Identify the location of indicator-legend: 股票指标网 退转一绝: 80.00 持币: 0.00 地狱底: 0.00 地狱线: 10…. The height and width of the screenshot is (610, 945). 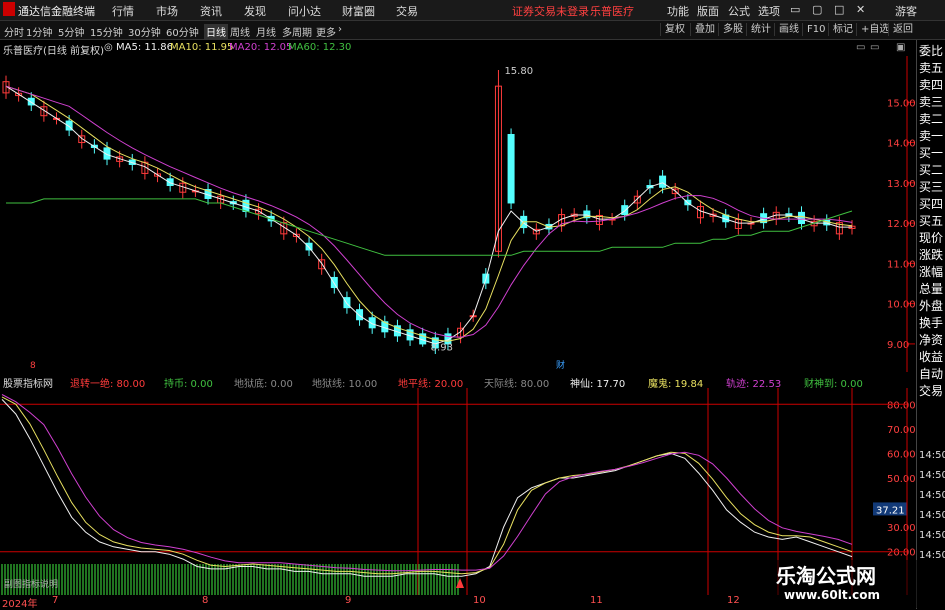
(457, 381).